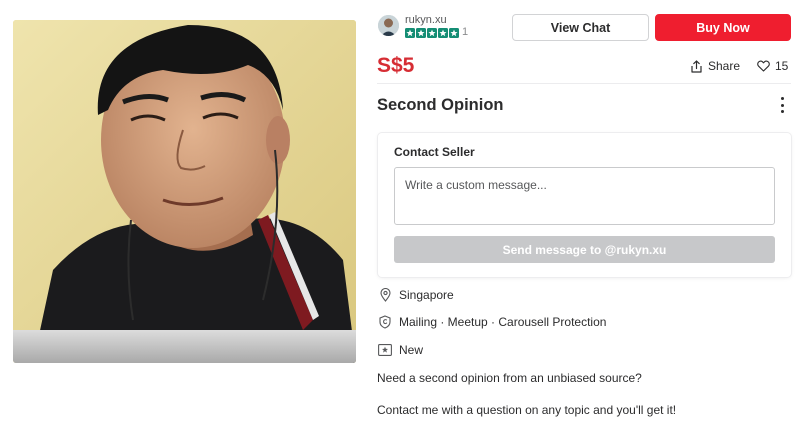 Image resolution: width=800 pixels, height=427 pixels. What do you see at coordinates (465, 32) in the screenshot?
I see `review-count: 1` at bounding box center [465, 32].